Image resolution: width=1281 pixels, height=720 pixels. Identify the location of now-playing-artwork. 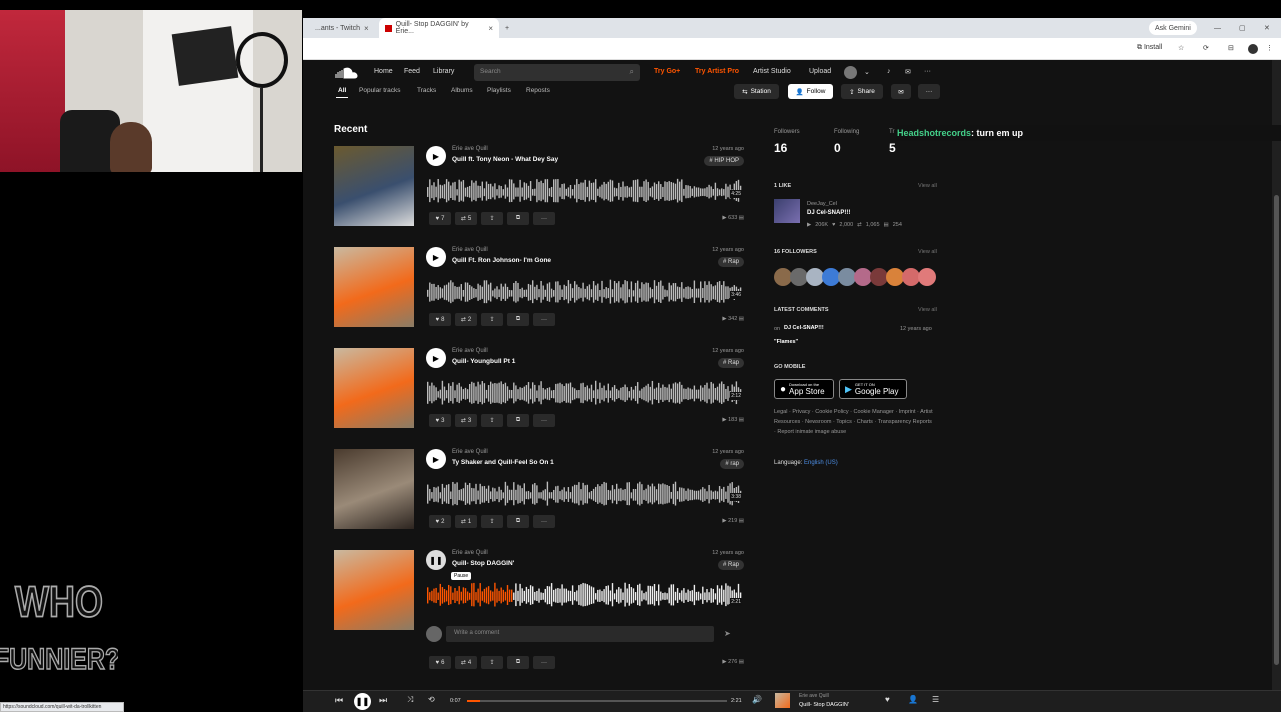
(782, 700).